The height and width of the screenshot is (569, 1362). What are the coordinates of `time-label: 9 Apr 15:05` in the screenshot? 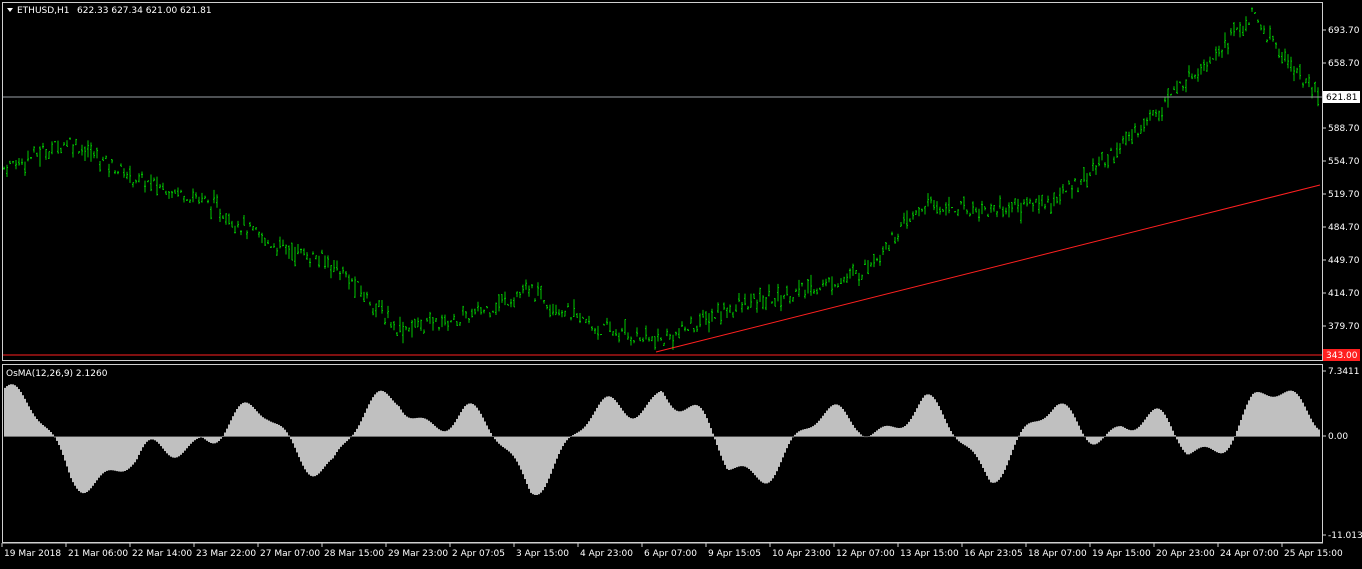 It's located at (734, 554).